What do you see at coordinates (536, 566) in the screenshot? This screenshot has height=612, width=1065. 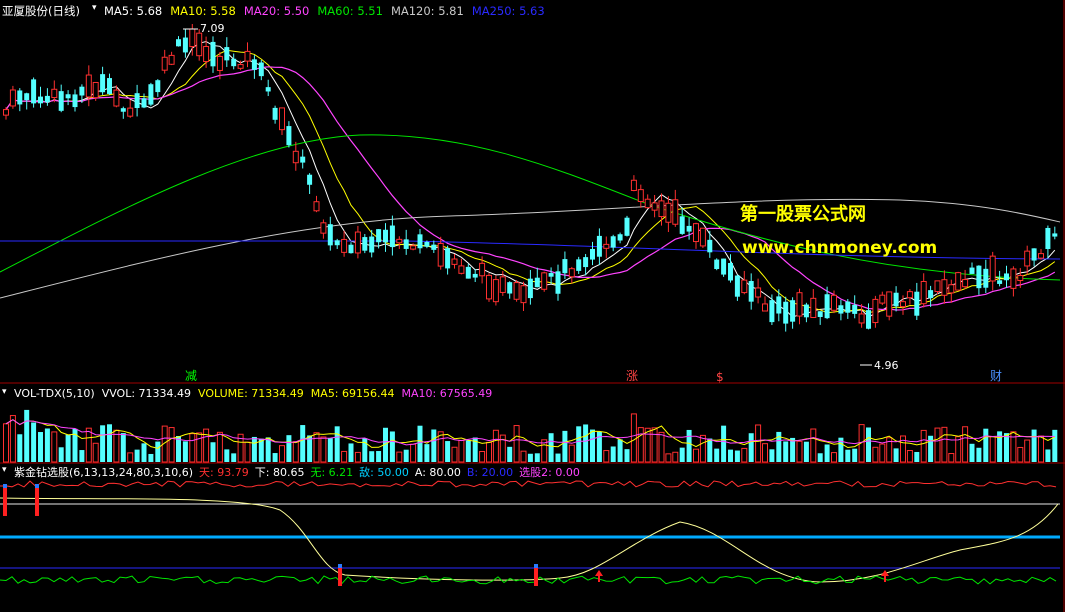 I see `signal-bar-top` at bounding box center [536, 566].